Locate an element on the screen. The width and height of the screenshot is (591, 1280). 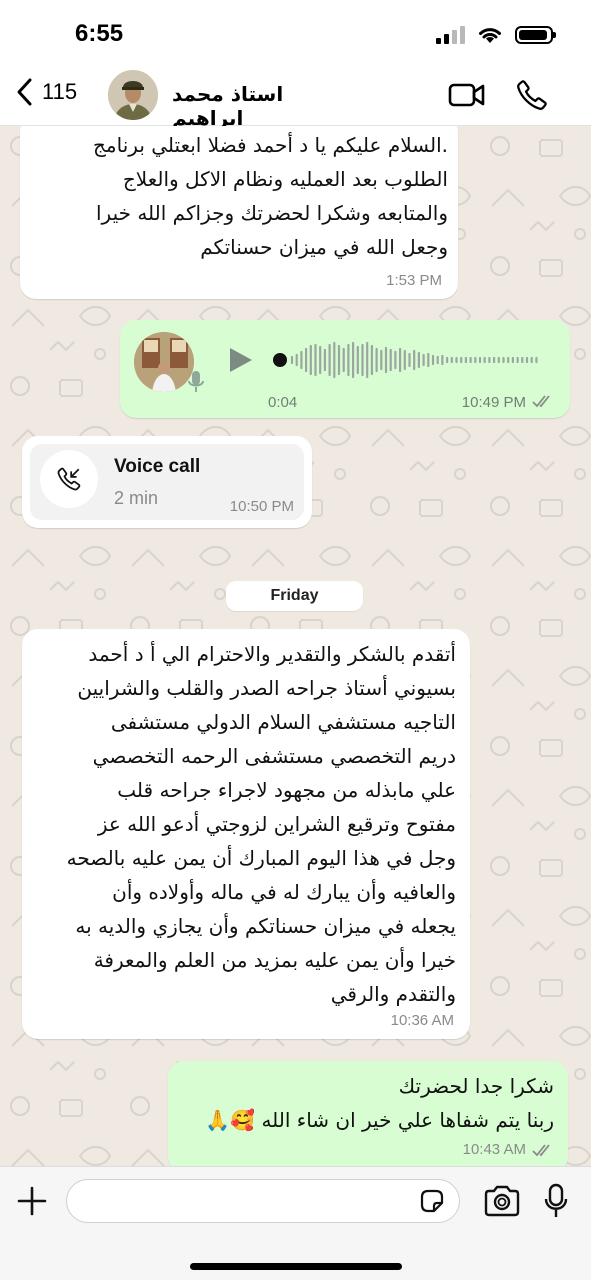
message-time: 10:50 PM is located at coordinates (261, 506).